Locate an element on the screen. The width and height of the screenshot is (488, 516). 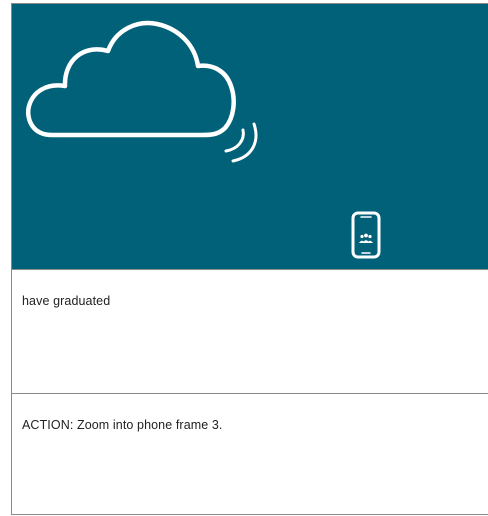
action-text: ACTION: Zoom into phone frame 3. is located at coordinates (122, 425).